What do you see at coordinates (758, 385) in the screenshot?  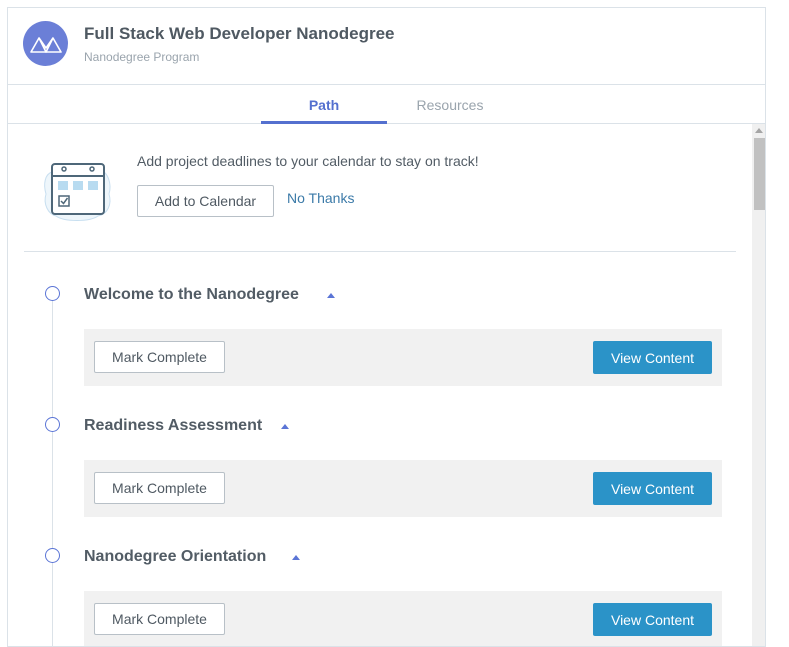 I see `vertical-scrollbar` at bounding box center [758, 385].